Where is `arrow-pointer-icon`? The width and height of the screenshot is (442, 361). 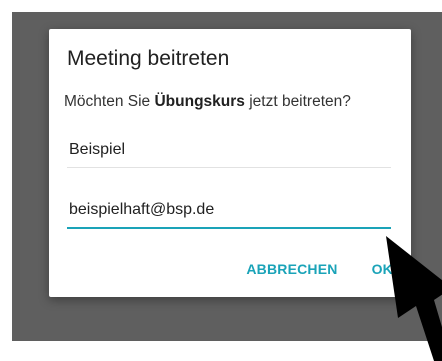 arrow-pointer-icon is located at coordinates (414, 298).